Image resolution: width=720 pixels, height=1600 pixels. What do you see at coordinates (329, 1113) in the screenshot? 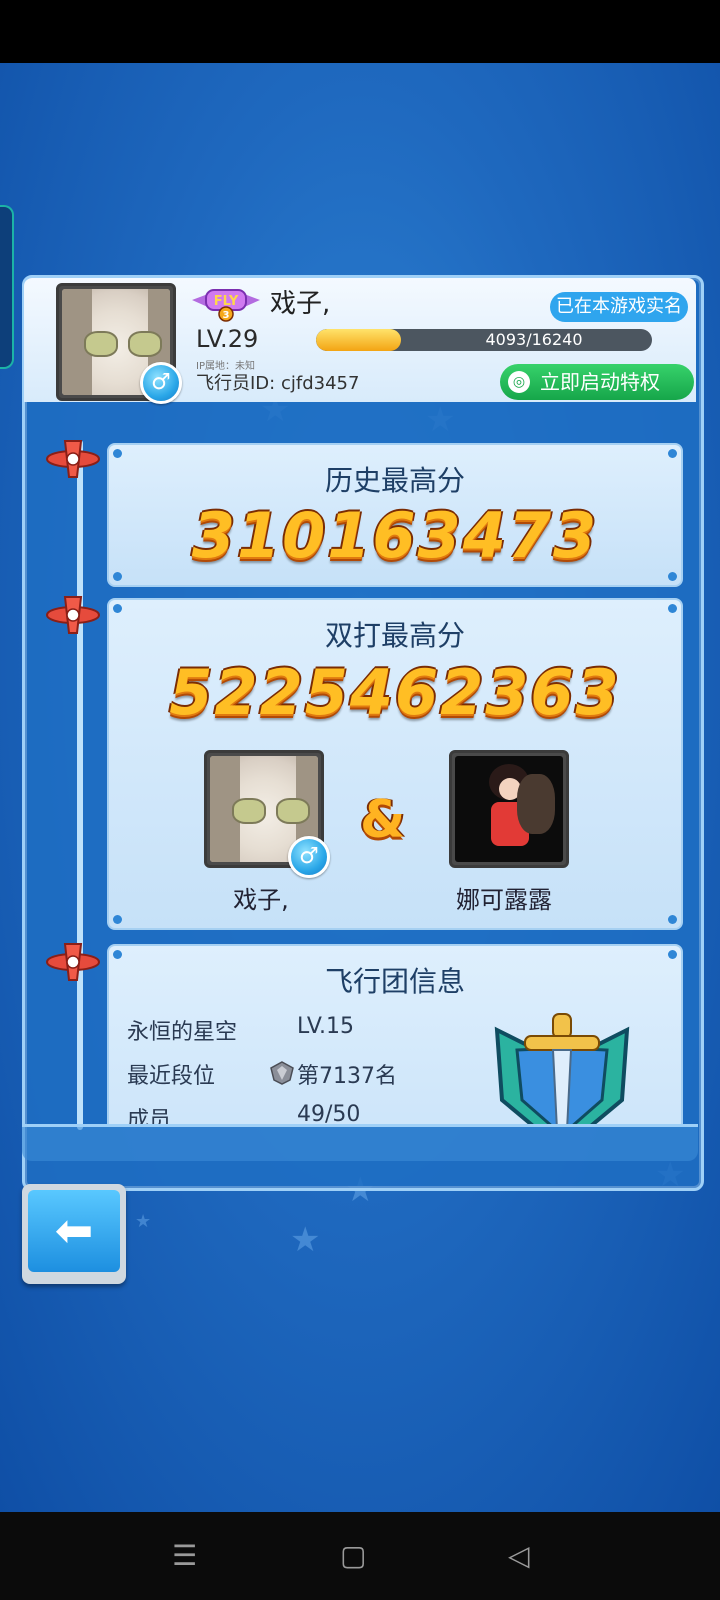
I see `guild-members-value: 49/50` at bounding box center [329, 1113].